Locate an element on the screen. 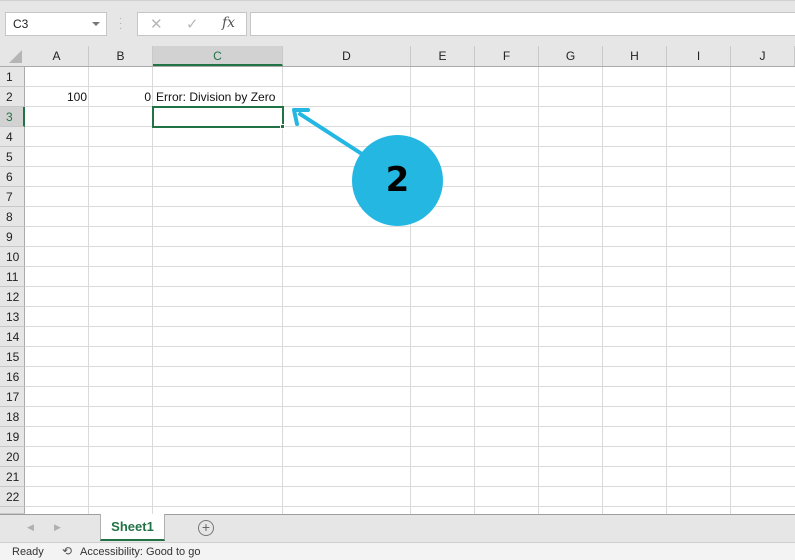 This screenshot has height=560, width=795. row-header-15: 15 is located at coordinates (12, 357).